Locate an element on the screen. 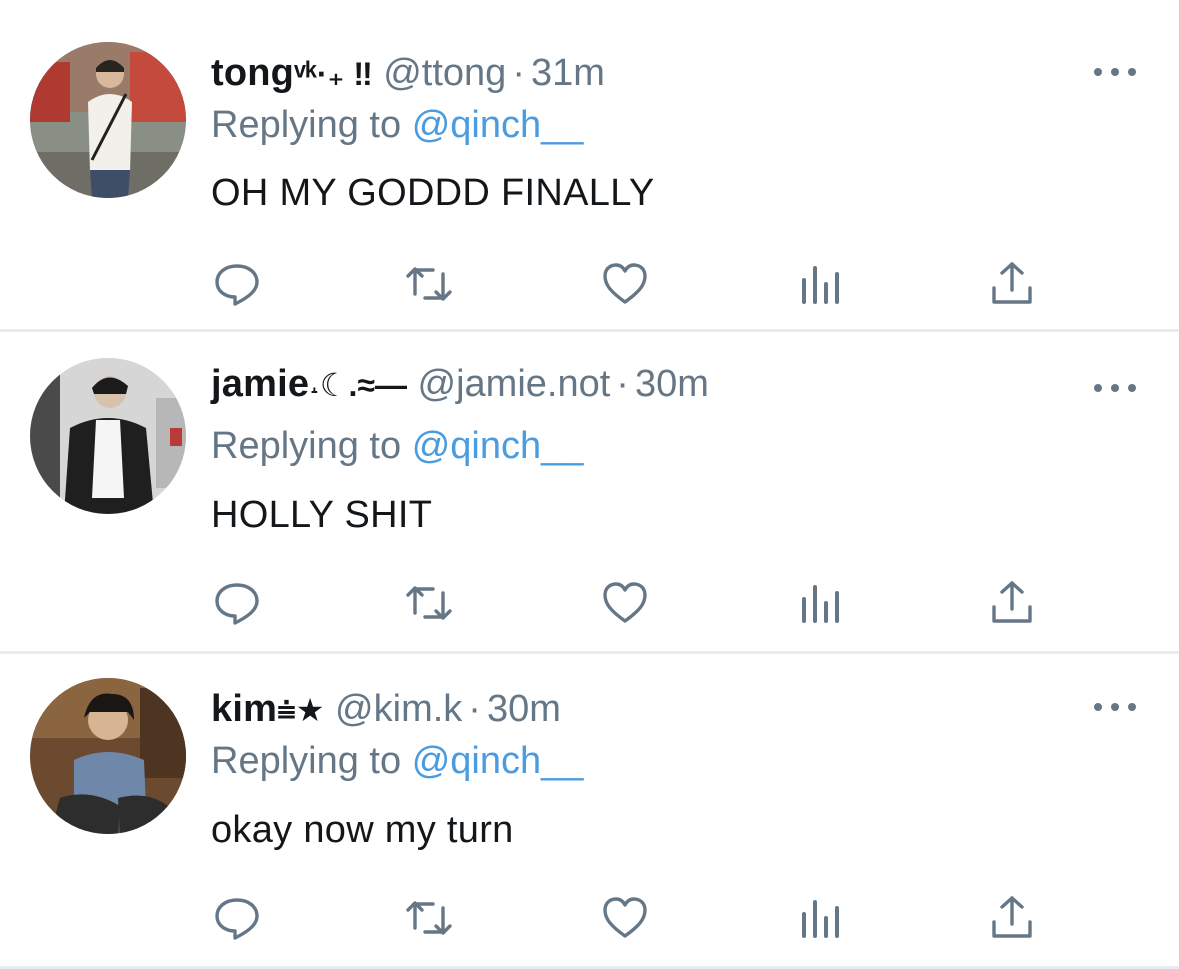 The width and height of the screenshot is (1179, 969). name-decoration: ˔☾.≈— is located at coordinates (358, 385).